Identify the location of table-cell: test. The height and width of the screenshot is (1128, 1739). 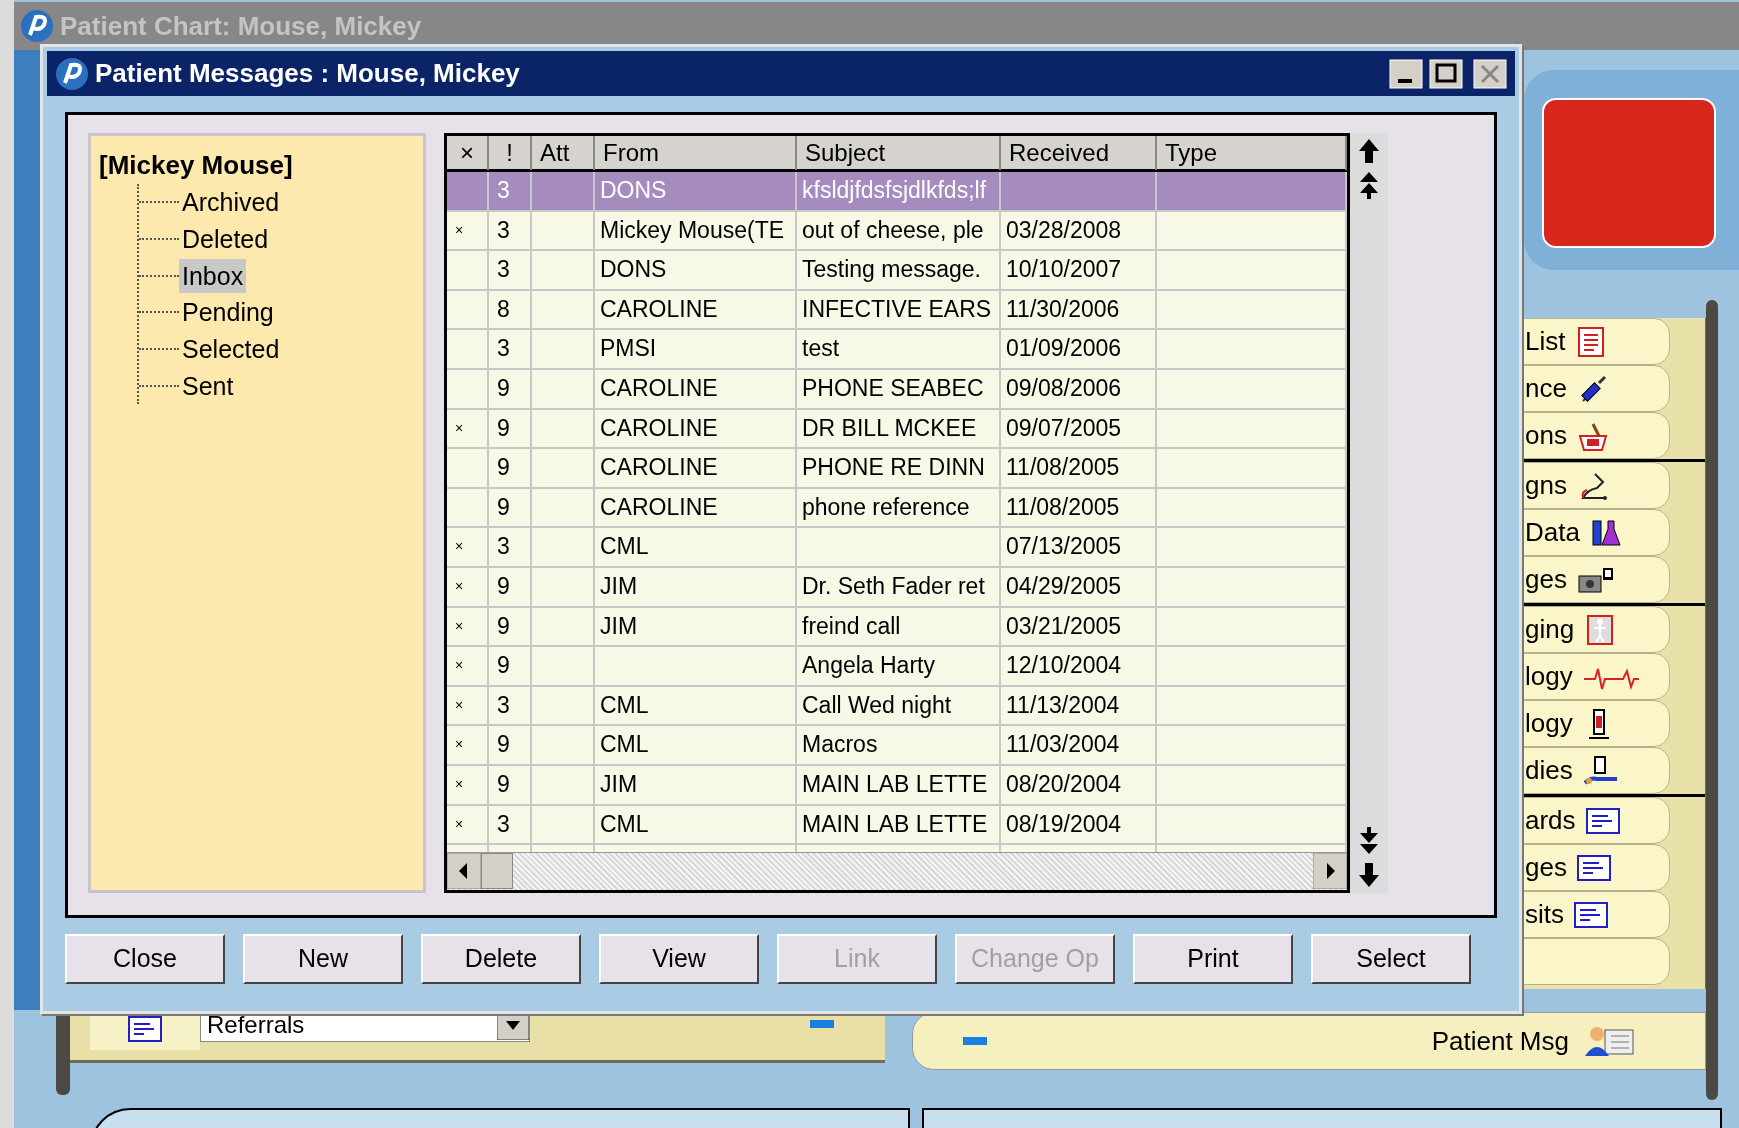
(821, 348).